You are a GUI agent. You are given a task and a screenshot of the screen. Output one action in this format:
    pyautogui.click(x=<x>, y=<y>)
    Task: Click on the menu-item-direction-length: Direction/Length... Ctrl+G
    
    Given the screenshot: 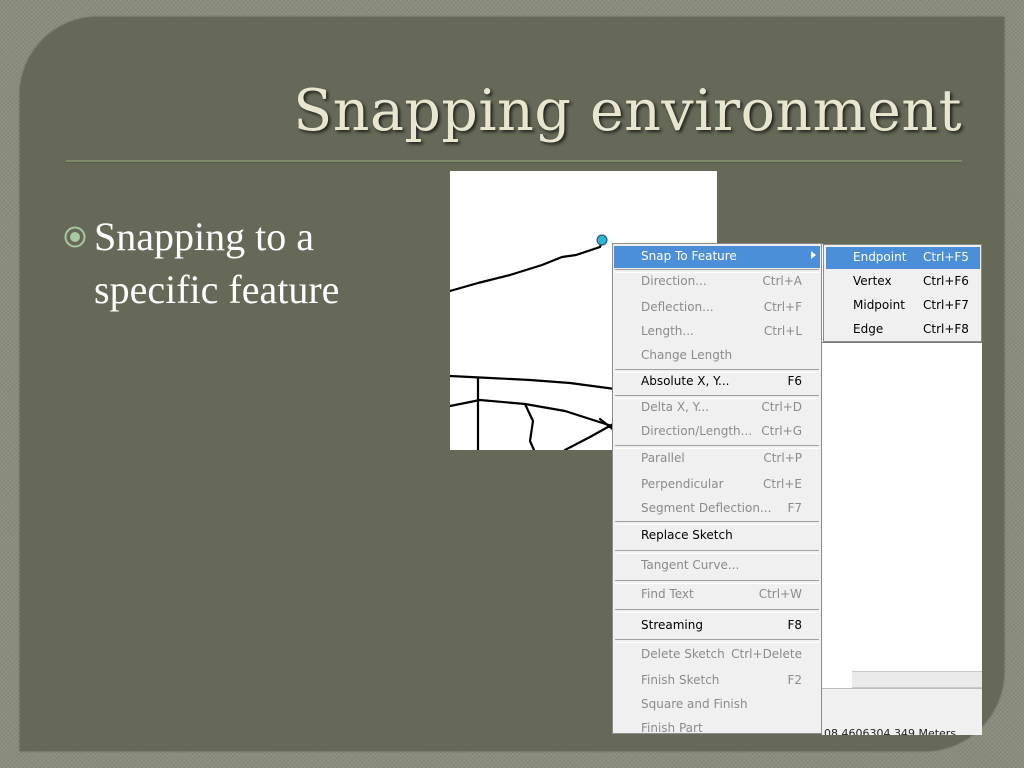 What is the action you would take?
    pyautogui.click(x=717, y=433)
    